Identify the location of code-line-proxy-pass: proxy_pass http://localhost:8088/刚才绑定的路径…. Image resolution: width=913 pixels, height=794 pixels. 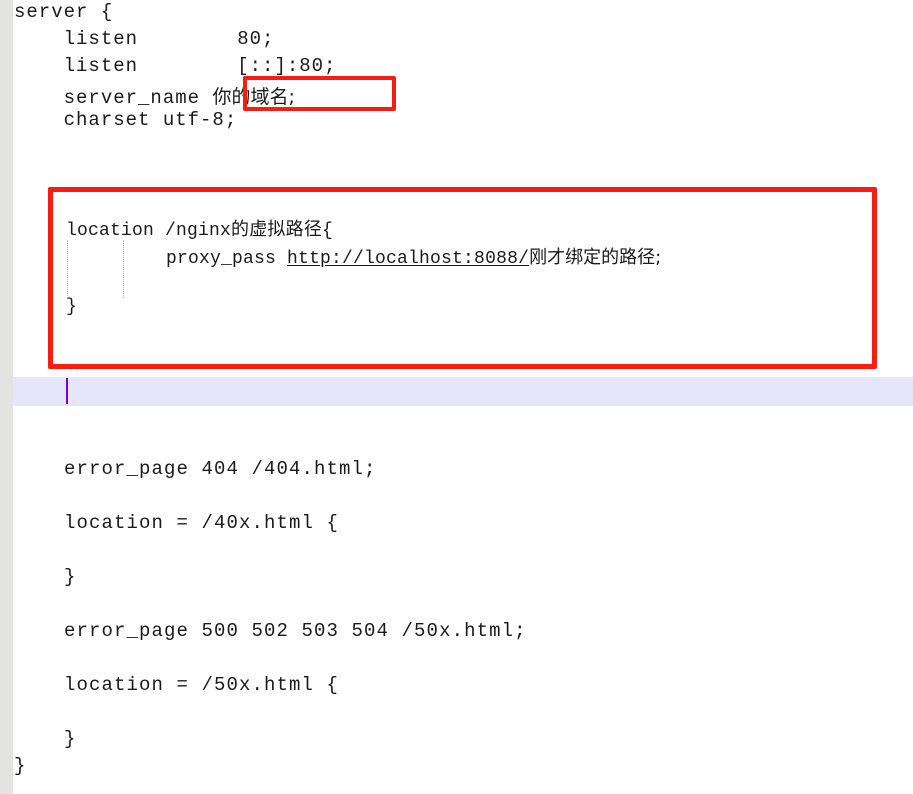
(391, 256).